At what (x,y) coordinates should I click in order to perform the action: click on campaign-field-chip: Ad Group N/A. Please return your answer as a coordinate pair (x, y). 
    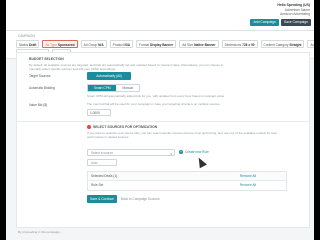
    Looking at the image, I should click on (93, 44).